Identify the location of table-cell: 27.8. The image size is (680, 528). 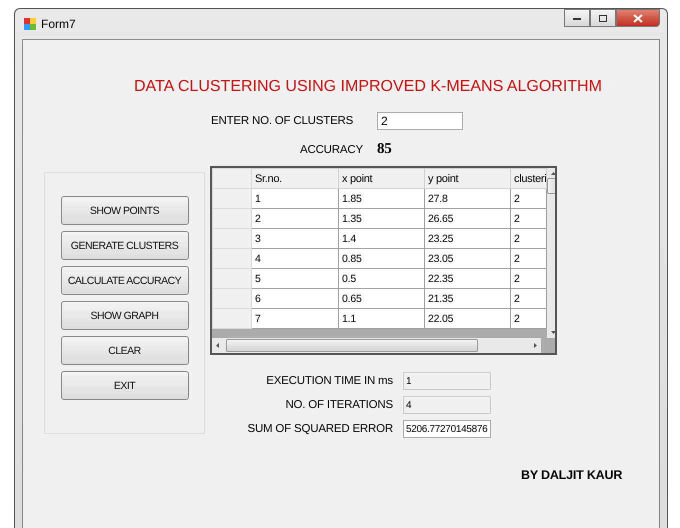
(467, 198).